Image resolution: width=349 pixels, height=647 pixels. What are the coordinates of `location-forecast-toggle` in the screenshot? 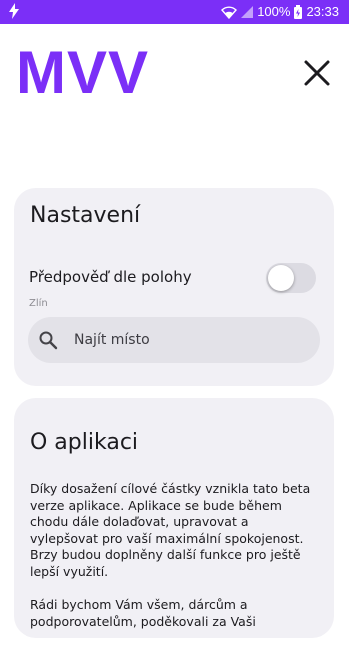 It's located at (291, 278).